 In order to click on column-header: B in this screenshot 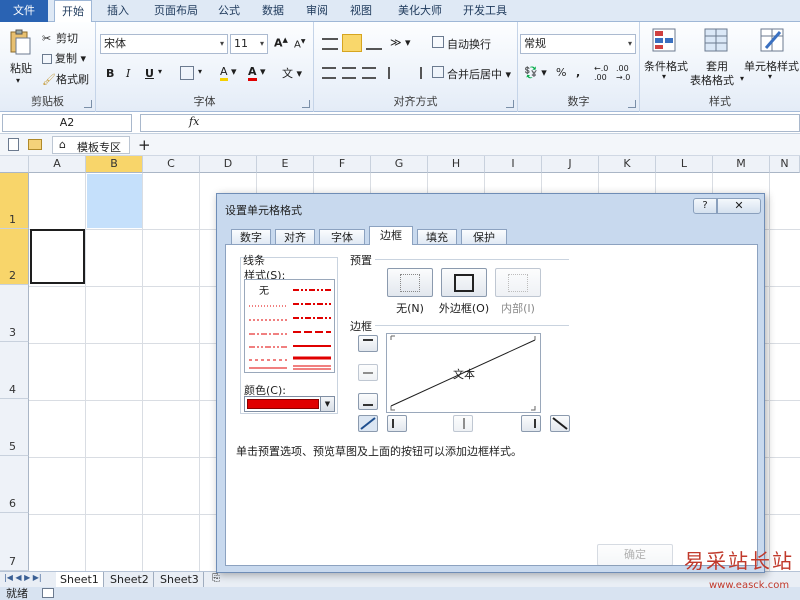, I will do `click(114, 164)`.